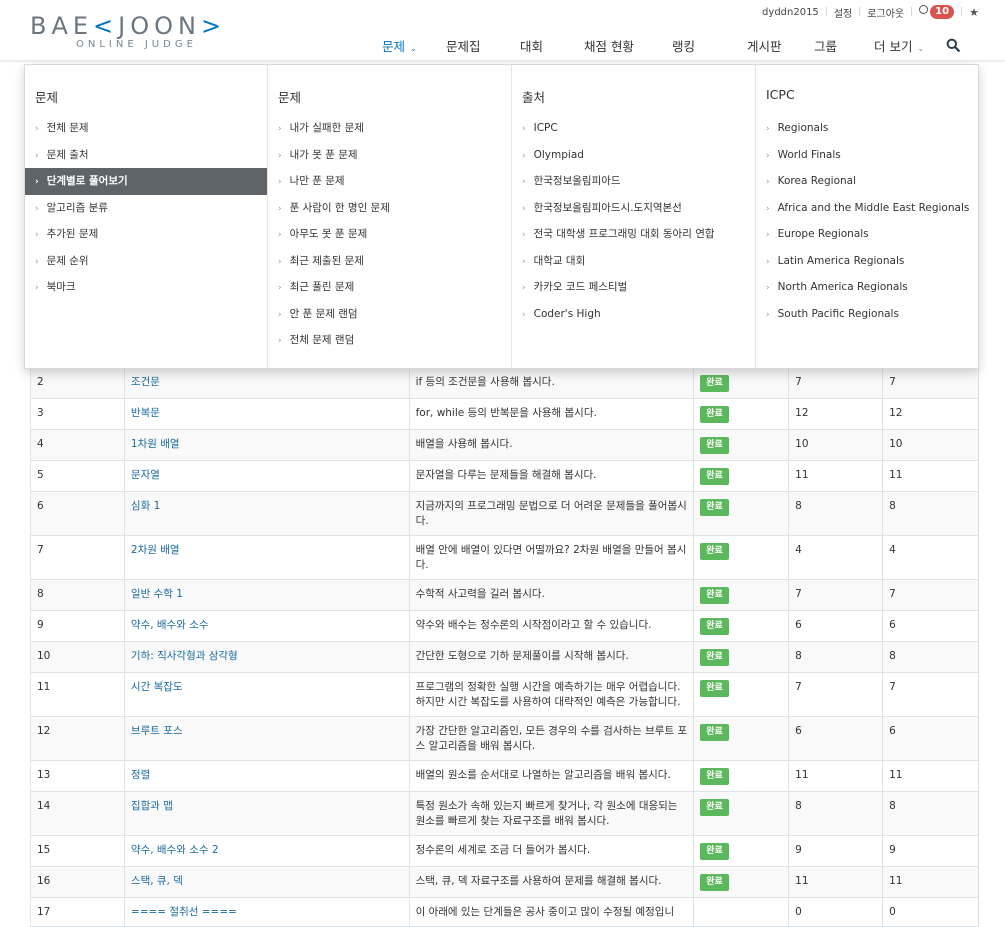 This screenshot has width=1005, height=927. What do you see at coordinates (953, 45) in the screenshot?
I see `search-icon` at bounding box center [953, 45].